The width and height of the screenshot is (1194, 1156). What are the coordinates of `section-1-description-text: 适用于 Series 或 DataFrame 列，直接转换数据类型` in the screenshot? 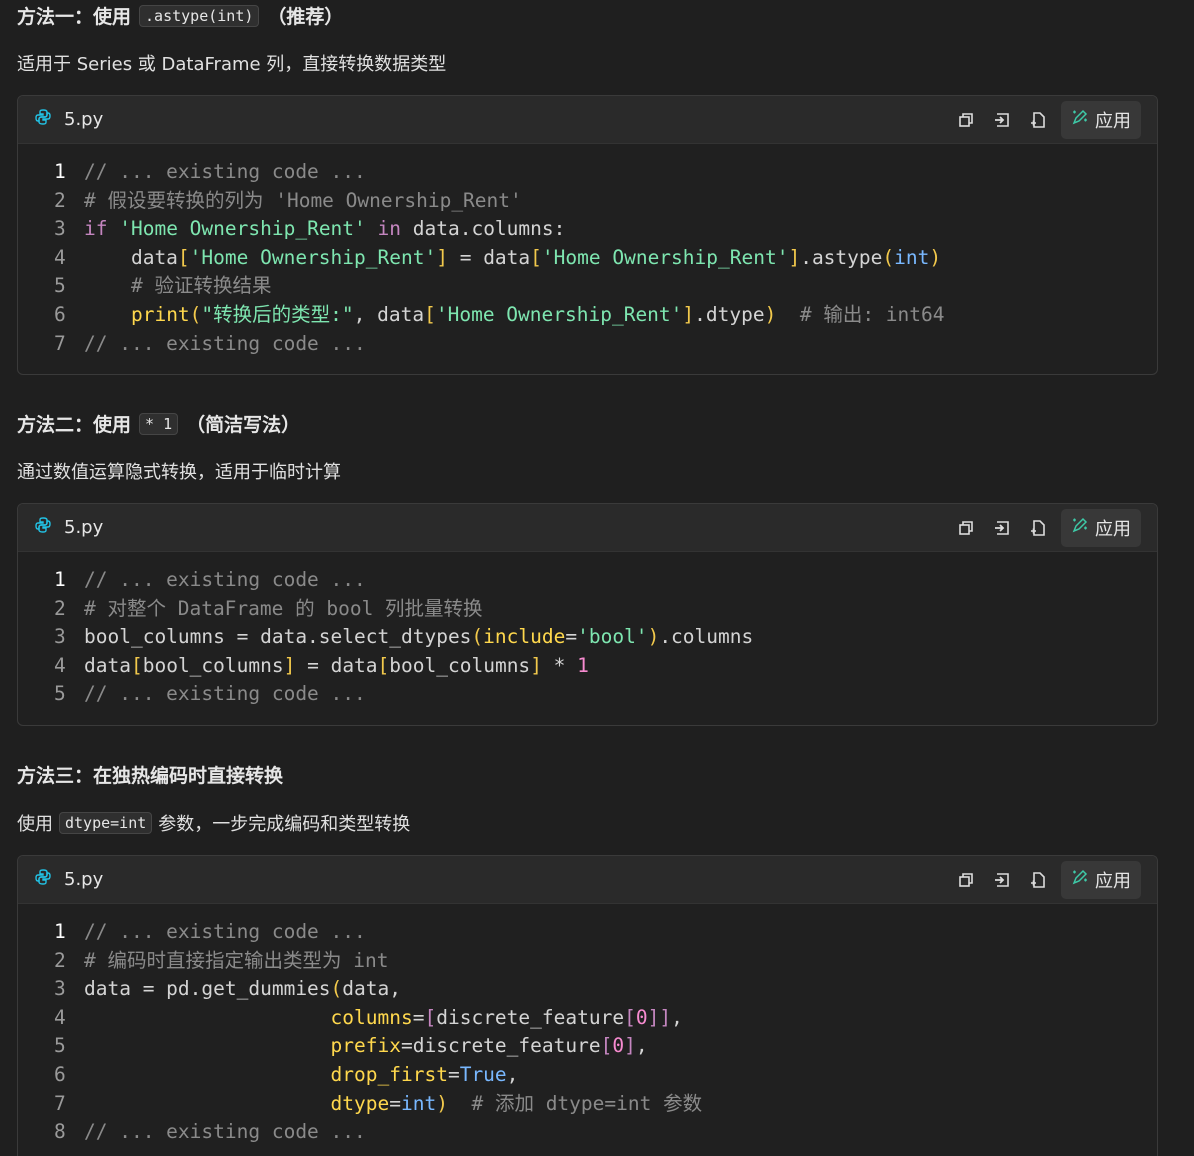 It's located at (232, 64).